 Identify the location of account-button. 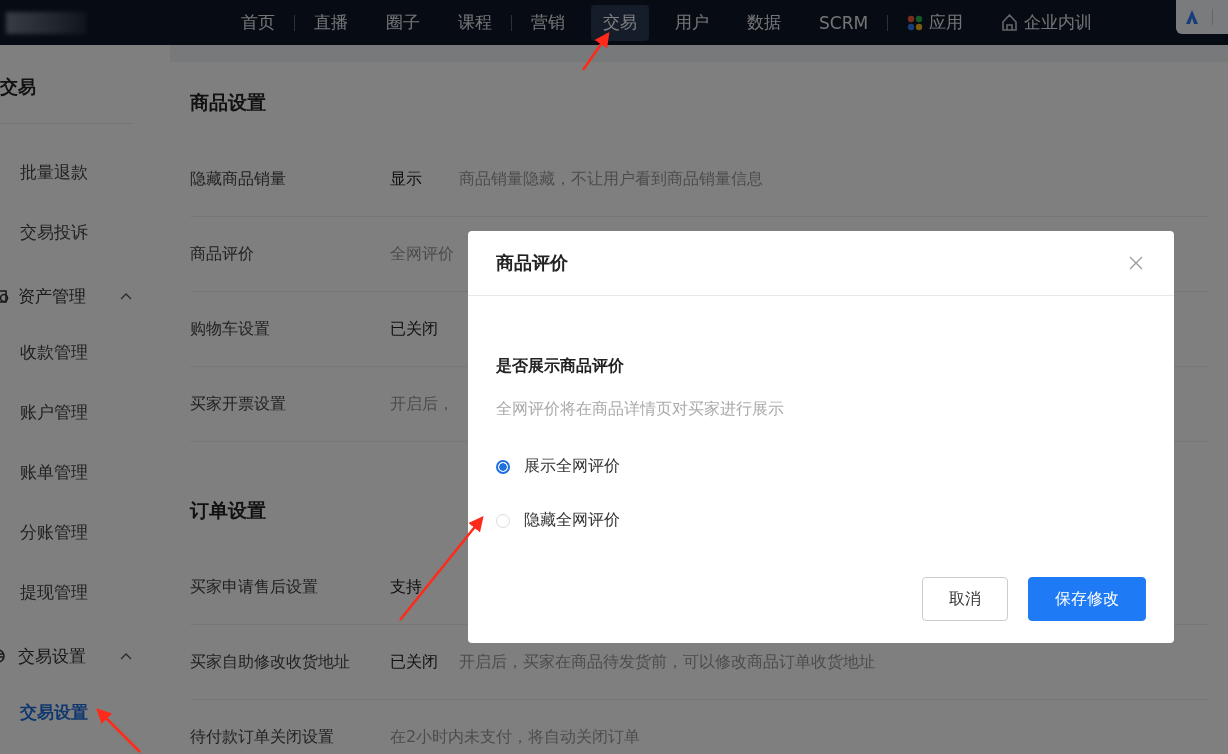
(1202, 17).